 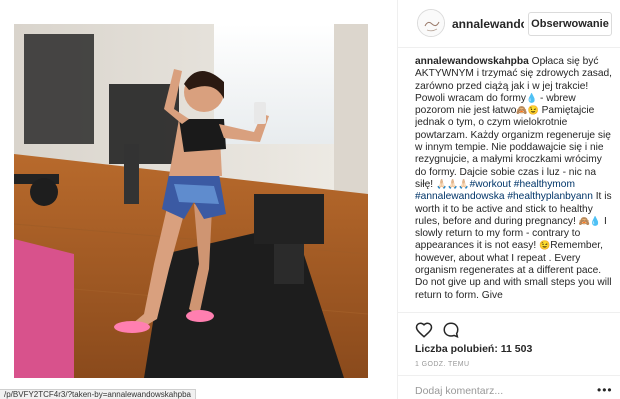 I want to click on more-options-icon: •••, so click(x=605, y=390).